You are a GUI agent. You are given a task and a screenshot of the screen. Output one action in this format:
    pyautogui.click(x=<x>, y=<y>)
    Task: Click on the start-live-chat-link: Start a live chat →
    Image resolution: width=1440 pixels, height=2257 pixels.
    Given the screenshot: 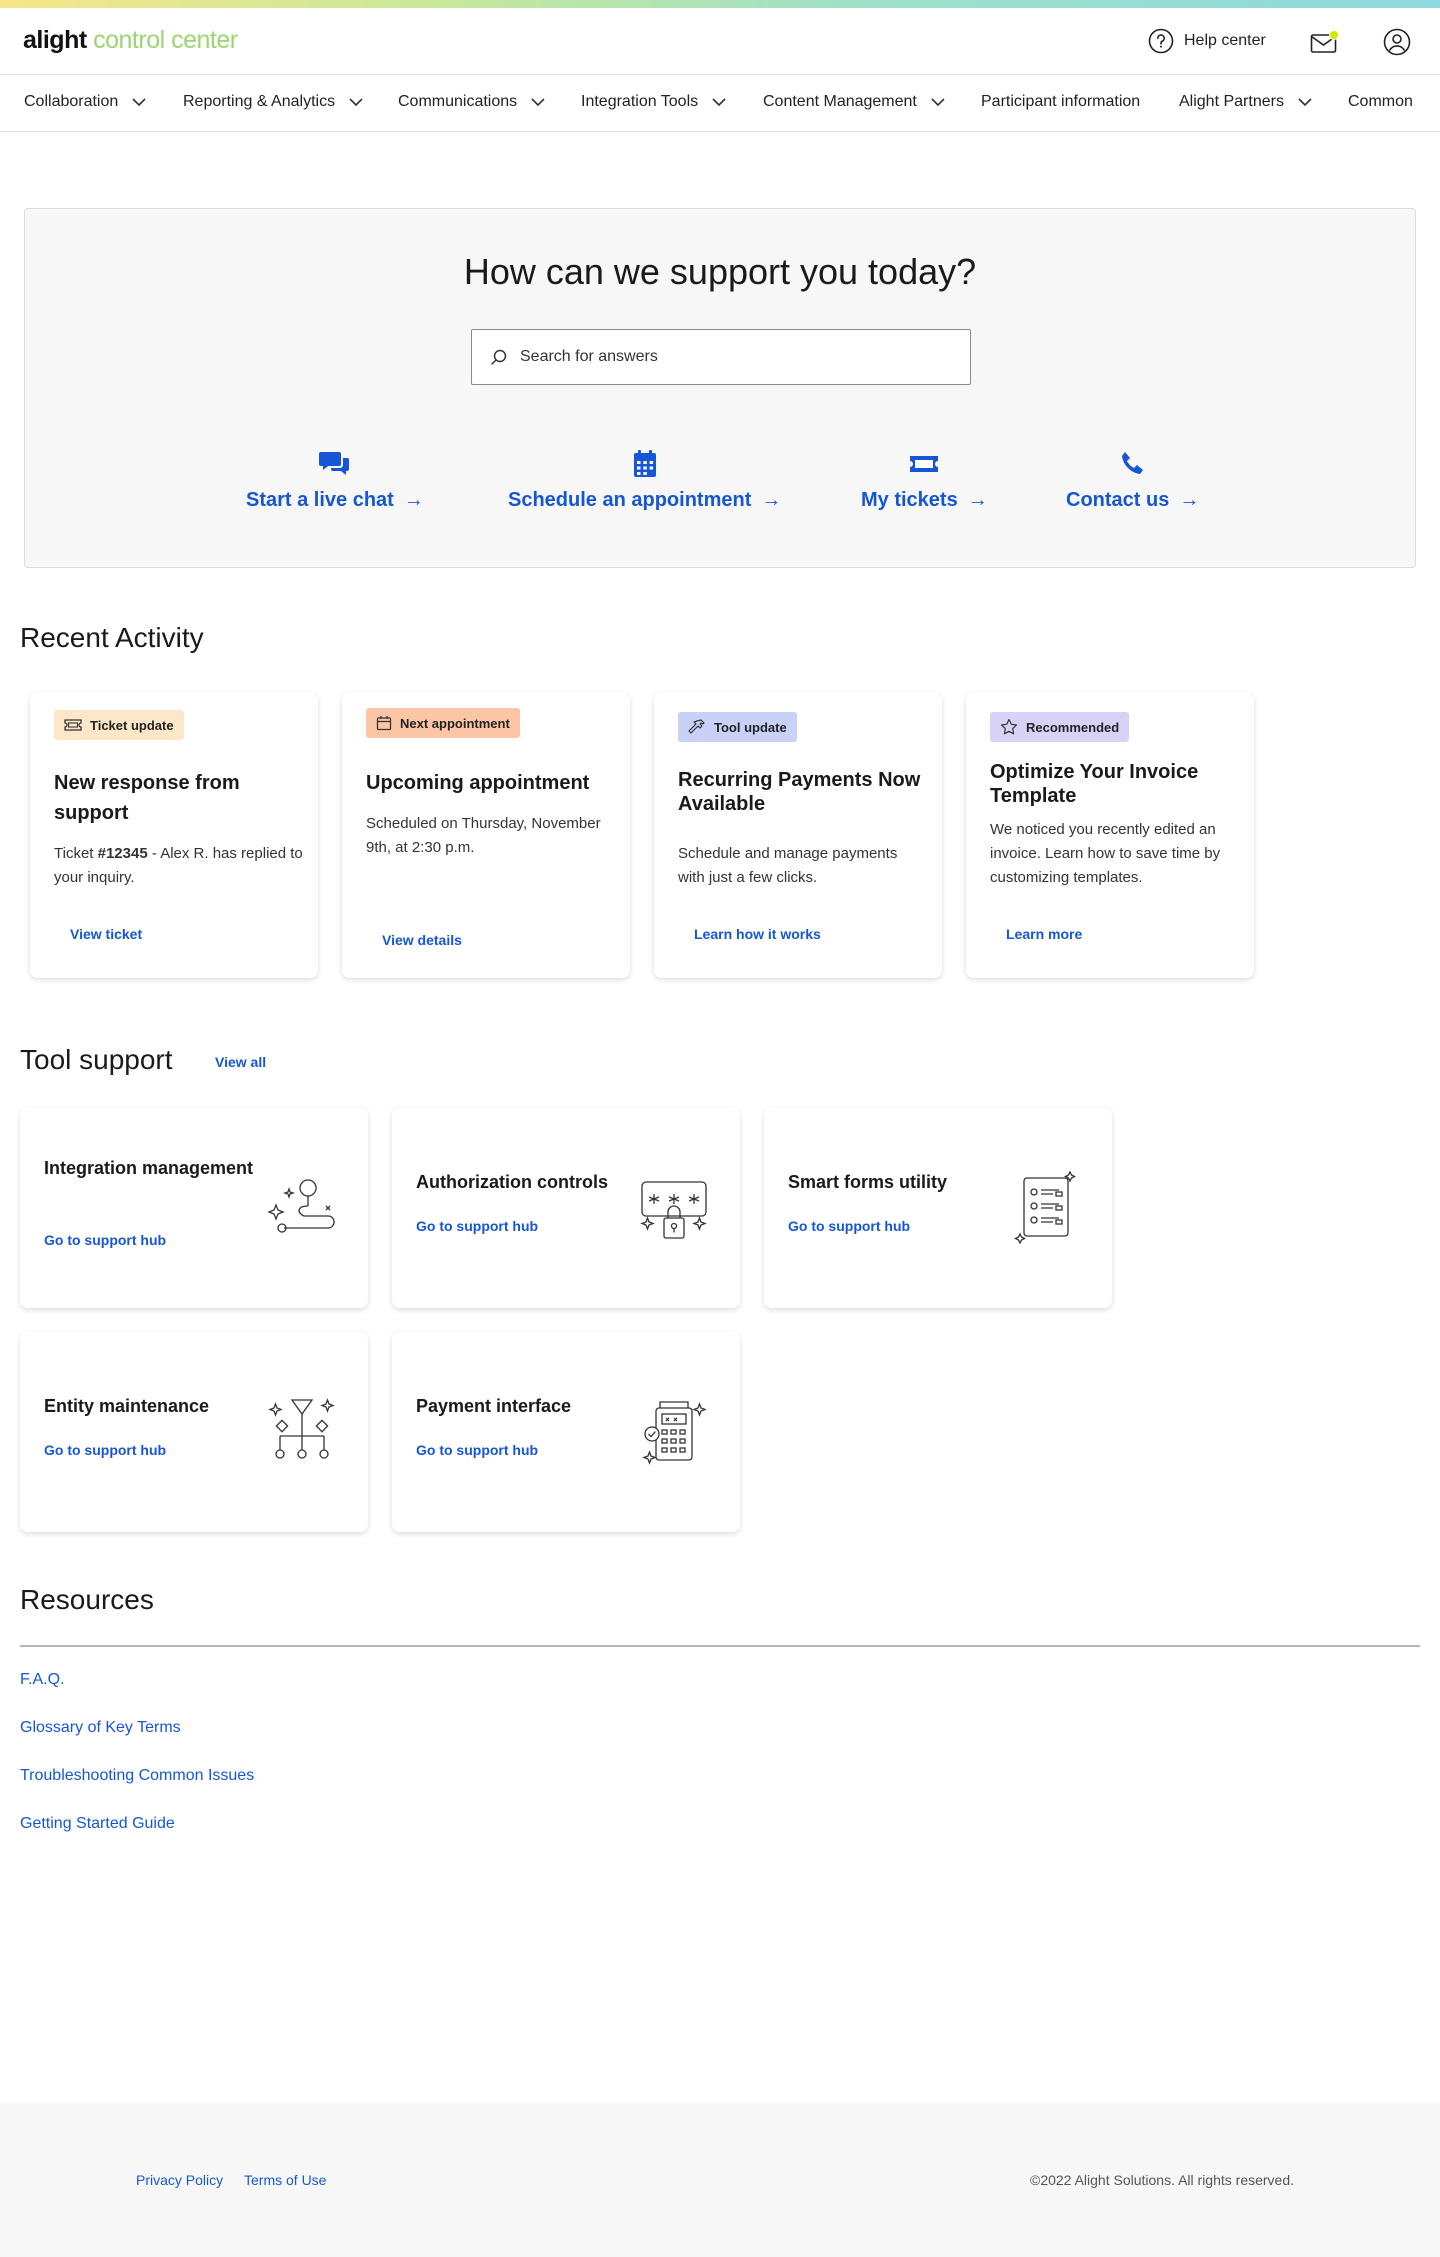 What is the action you would take?
    pyautogui.click(x=335, y=480)
    